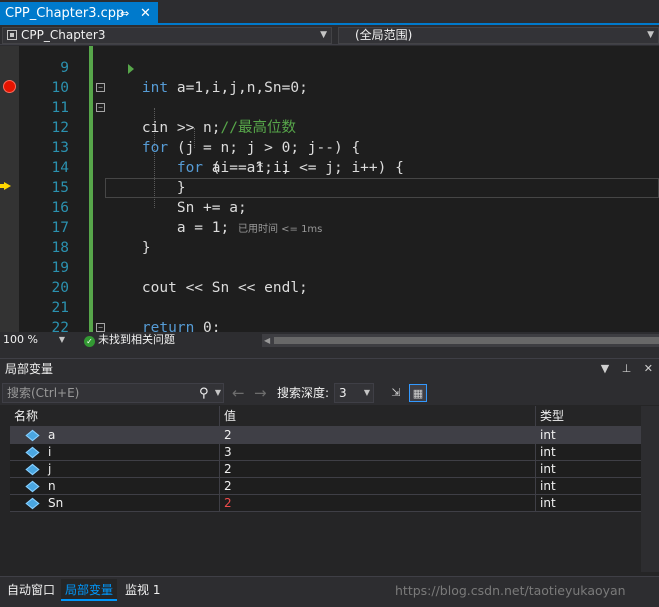  I want to click on search-back-icon: ←, so click(238, 393).